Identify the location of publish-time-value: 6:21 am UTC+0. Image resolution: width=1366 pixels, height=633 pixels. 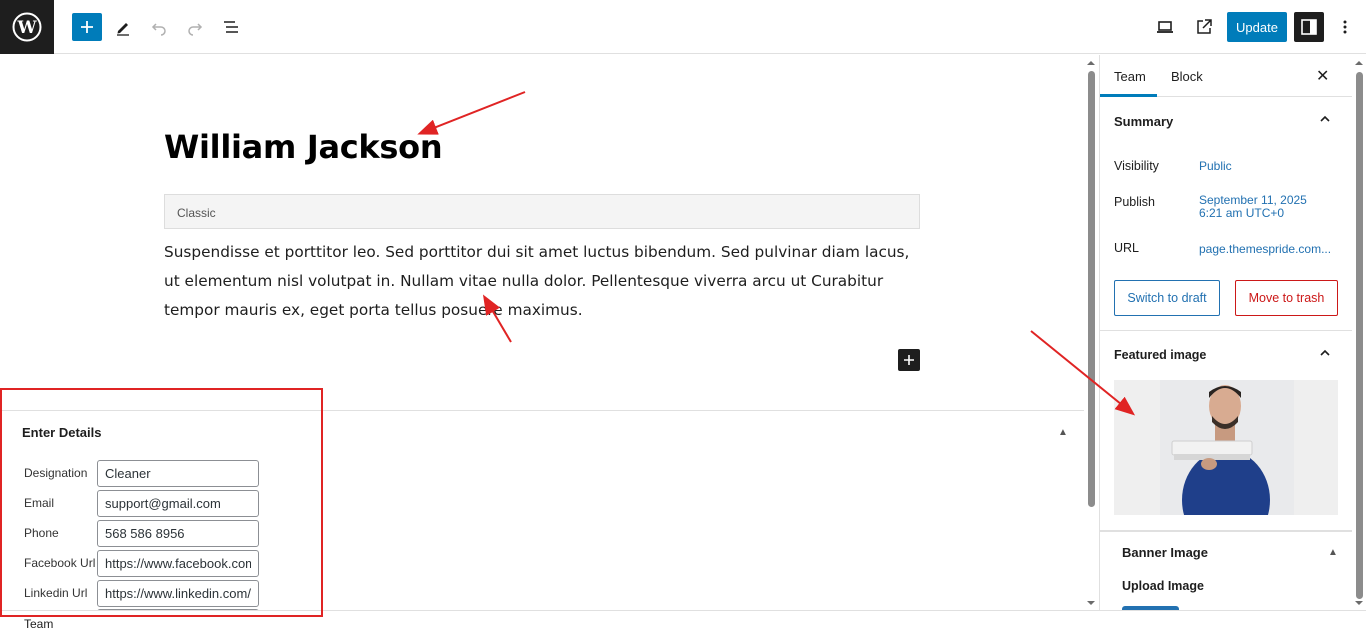
(1241, 213).